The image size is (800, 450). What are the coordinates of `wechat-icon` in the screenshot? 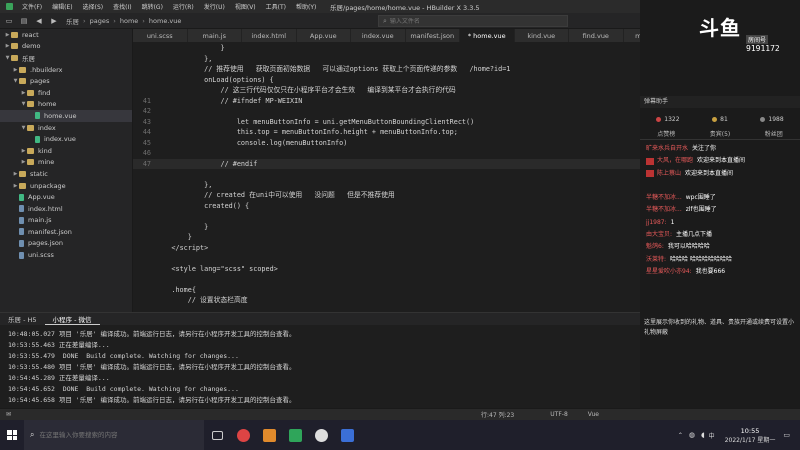 It's located at (321, 435).